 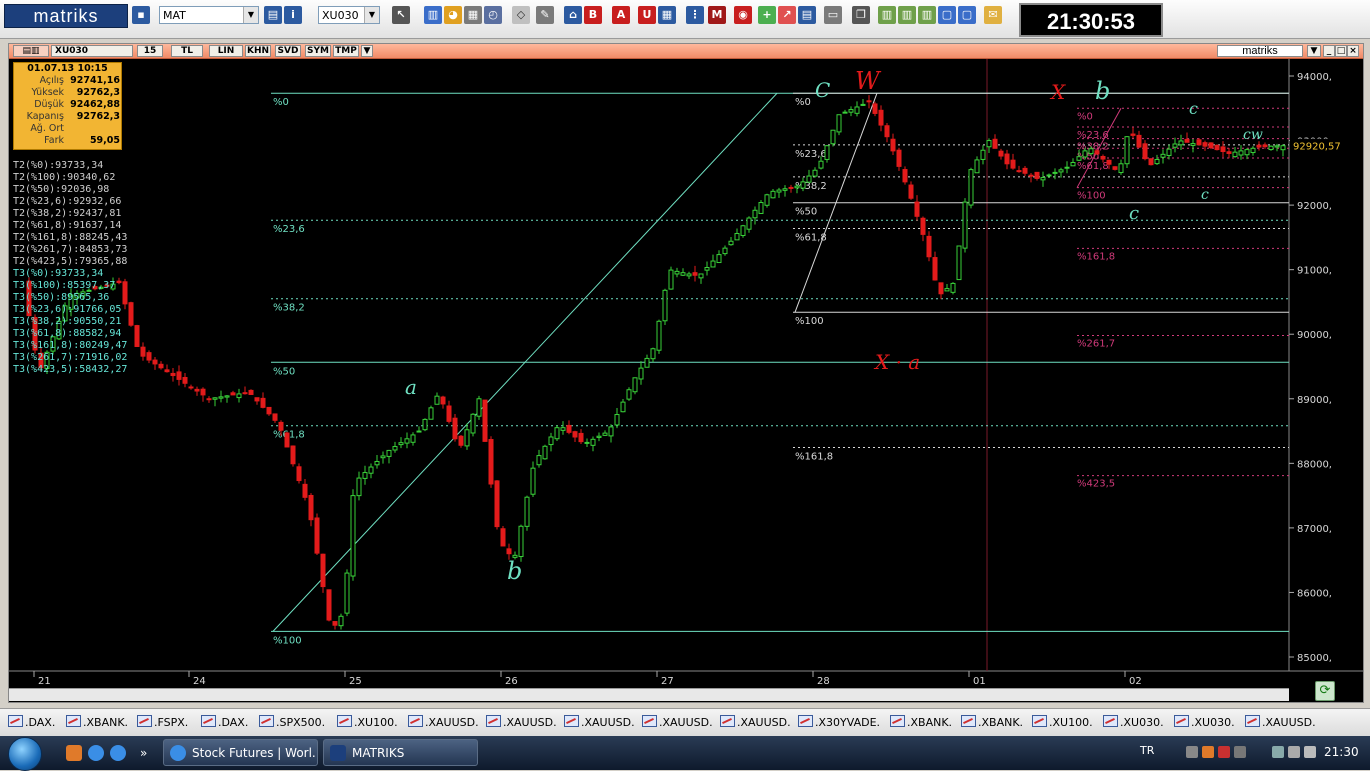 I want to click on tool-icon: ✎, so click(x=545, y=15).